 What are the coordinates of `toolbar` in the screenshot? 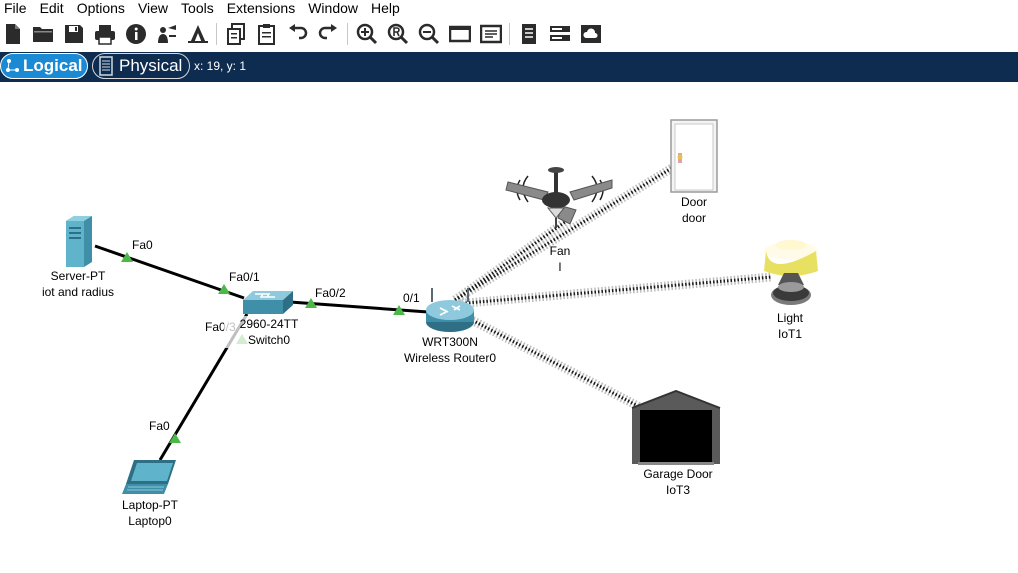 It's located at (509, 34).